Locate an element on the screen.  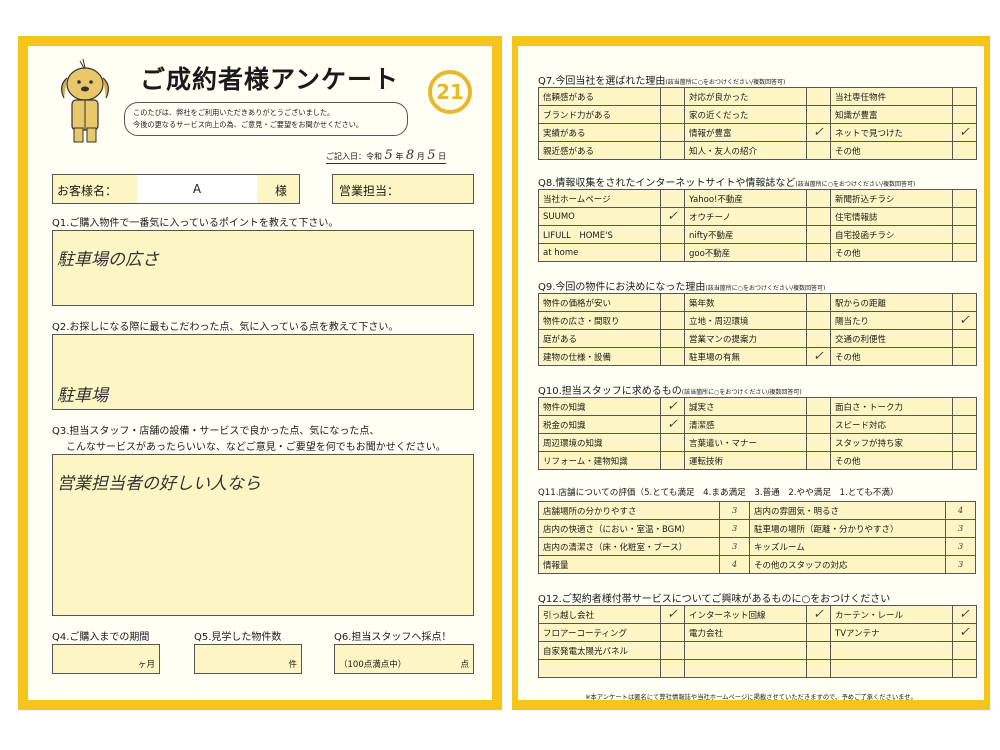
customer-name-value: A is located at coordinates (197, 189).